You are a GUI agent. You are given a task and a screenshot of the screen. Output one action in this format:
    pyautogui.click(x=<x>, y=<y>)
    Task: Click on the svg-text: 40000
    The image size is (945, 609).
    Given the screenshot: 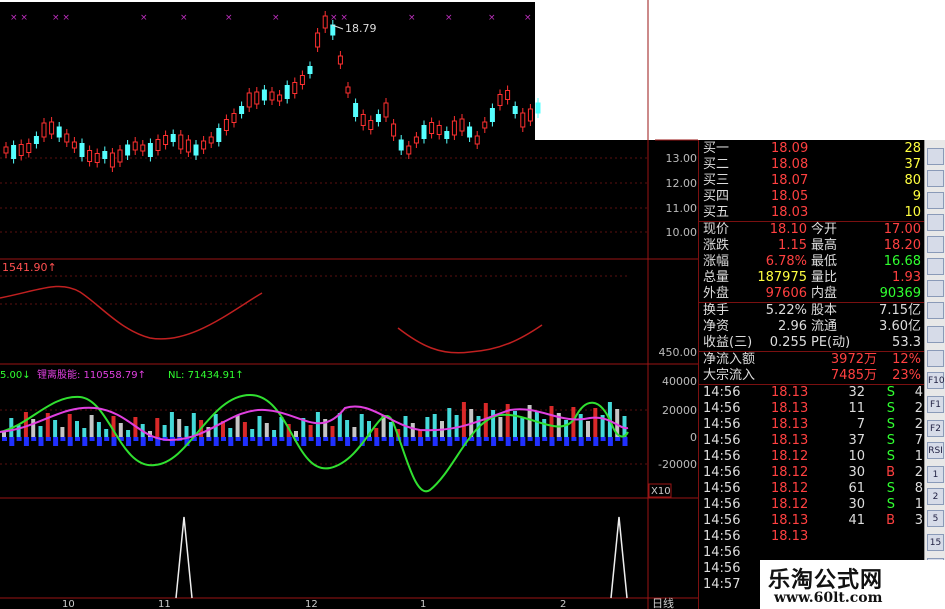 What is the action you would take?
    pyautogui.click(x=679, y=381)
    